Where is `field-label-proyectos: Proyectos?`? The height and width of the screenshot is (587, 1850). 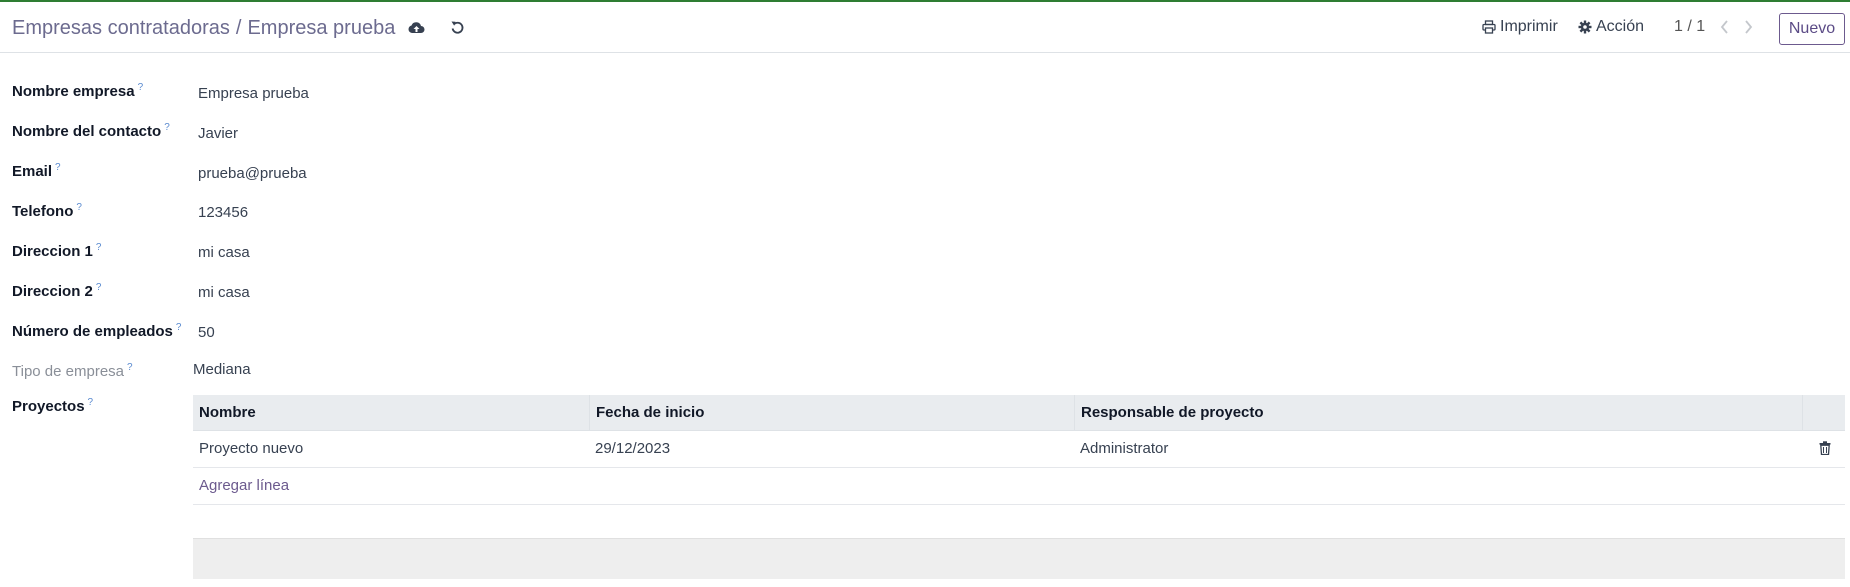 field-label-proyectos: Proyectos? is located at coordinates (52, 406).